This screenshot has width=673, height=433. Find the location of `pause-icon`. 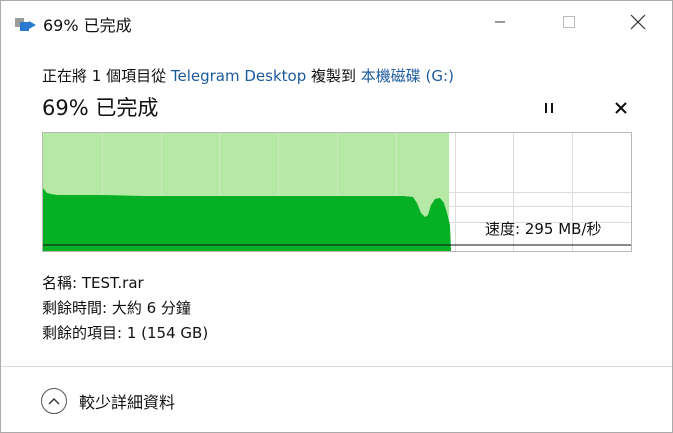

pause-icon is located at coordinates (549, 108).